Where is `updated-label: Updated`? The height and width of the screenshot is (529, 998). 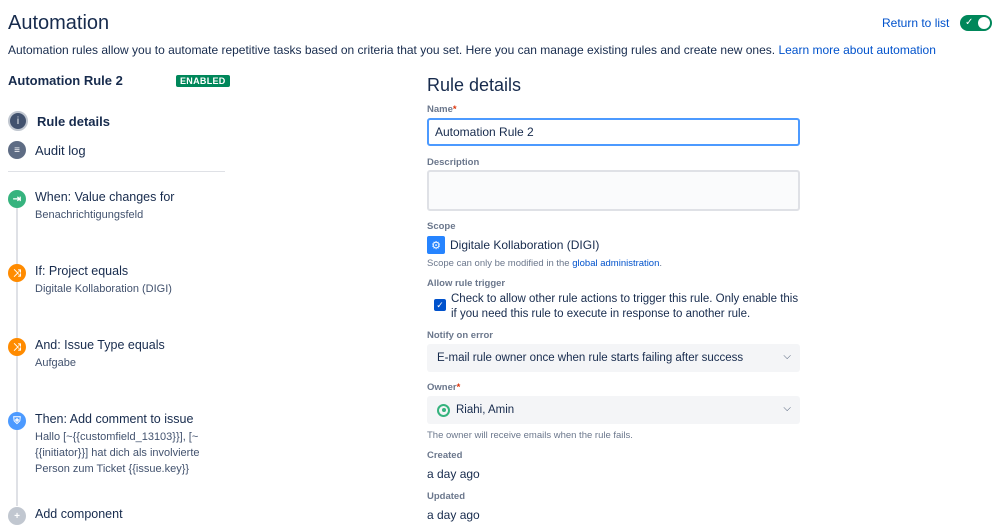 updated-label: Updated is located at coordinates (446, 496).